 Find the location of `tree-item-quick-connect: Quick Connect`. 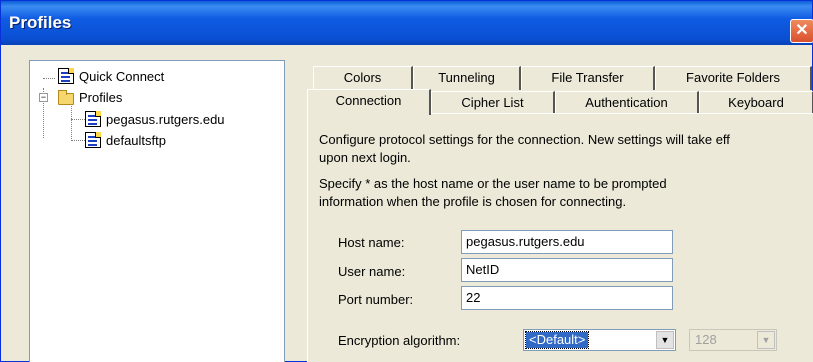

tree-item-quick-connect: Quick Connect is located at coordinates (111, 76).